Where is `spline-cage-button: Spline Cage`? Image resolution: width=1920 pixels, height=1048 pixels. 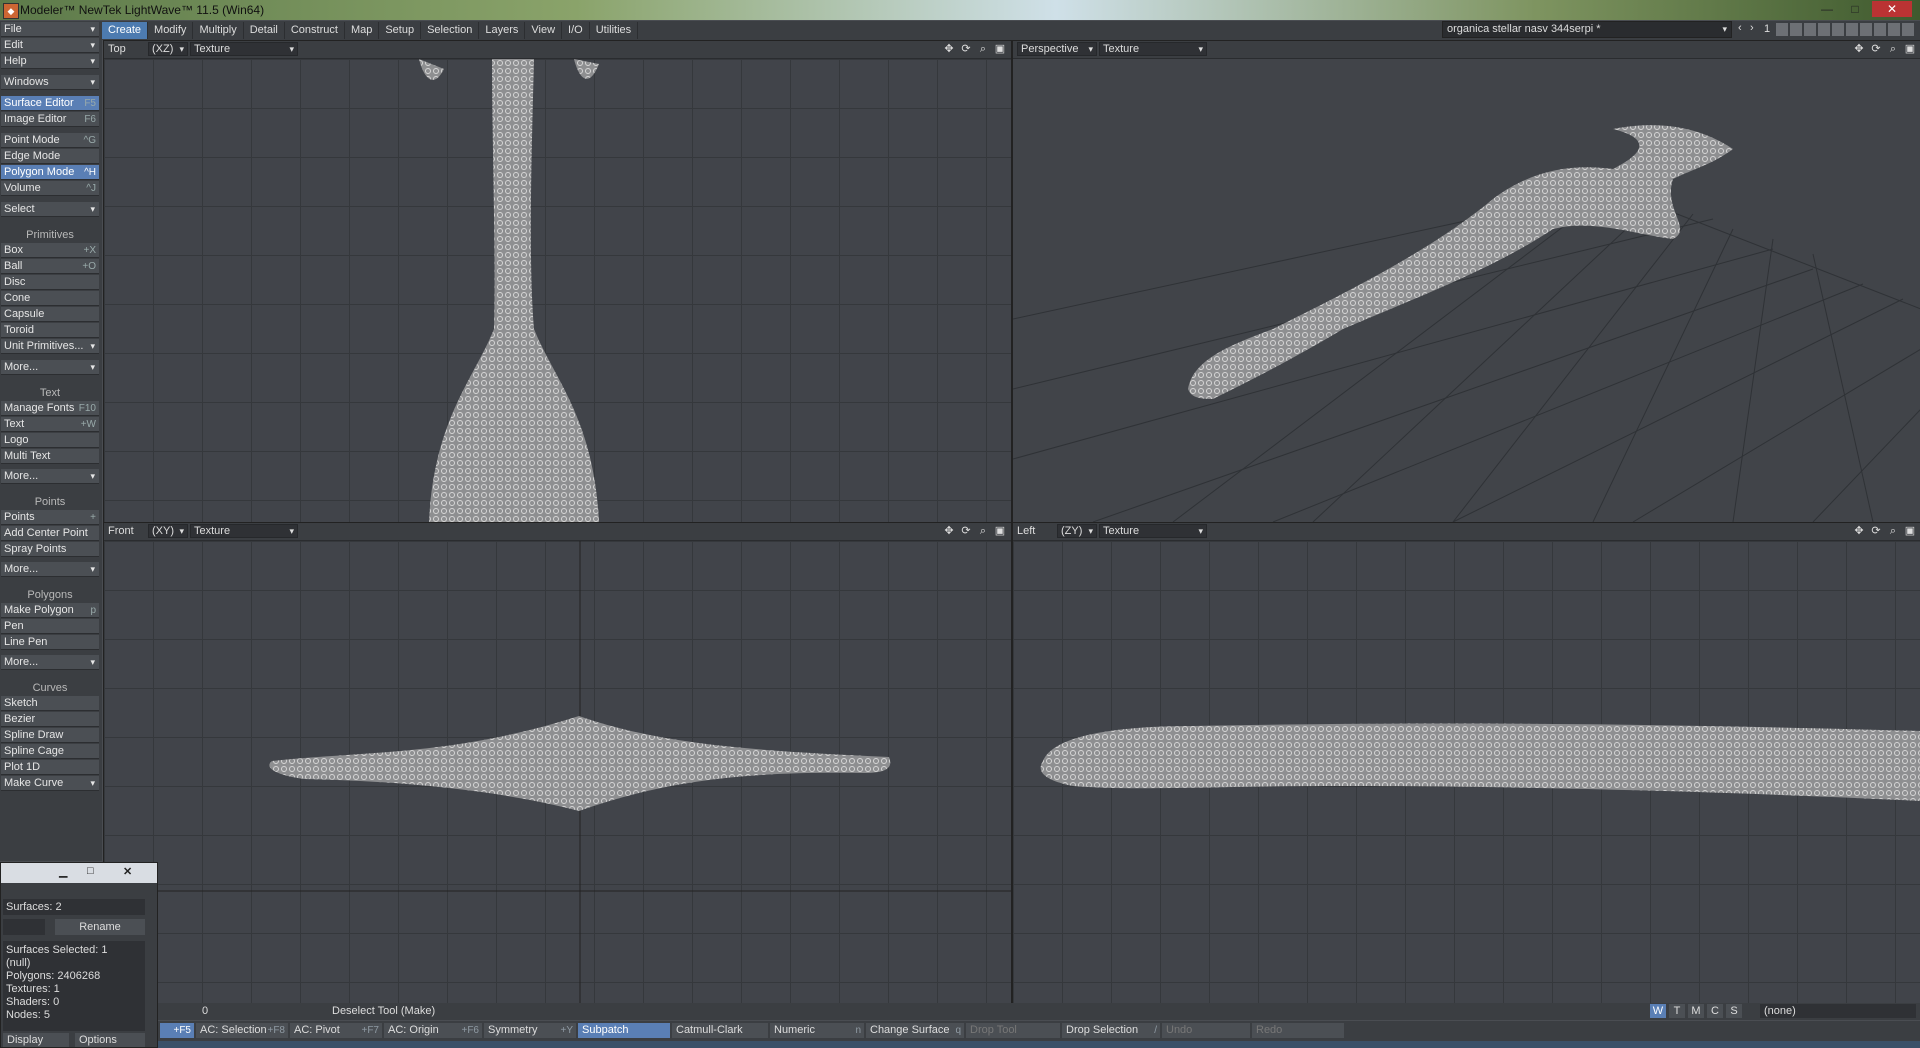 spline-cage-button: Spline Cage is located at coordinates (50, 751).